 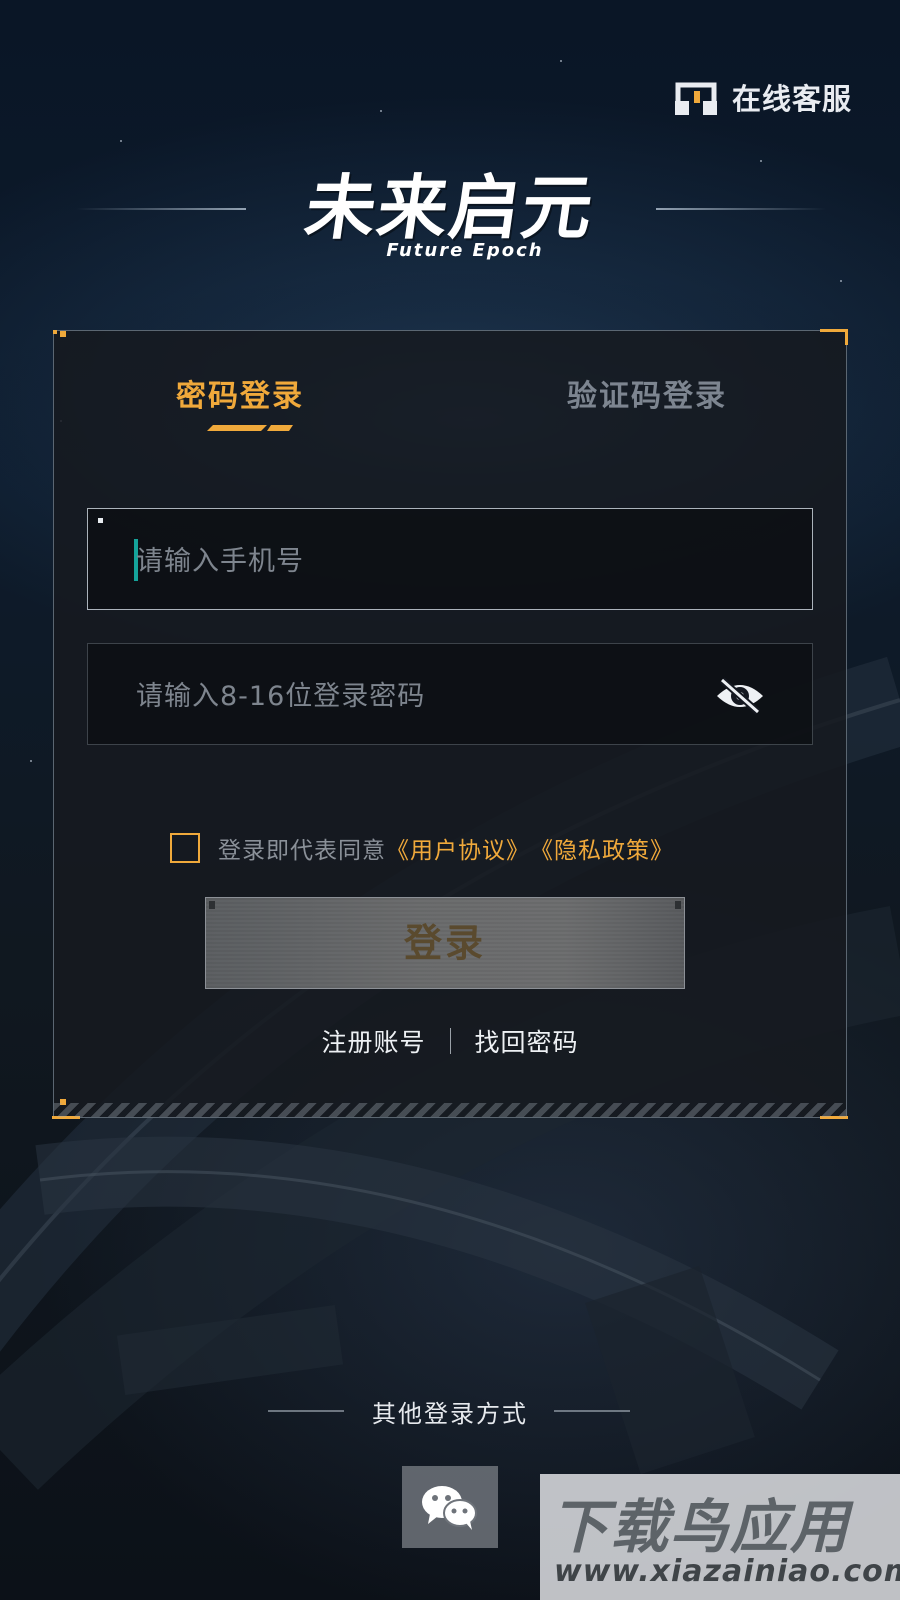 I want to click on tab-password-login: 密码登录, so click(x=240, y=393).